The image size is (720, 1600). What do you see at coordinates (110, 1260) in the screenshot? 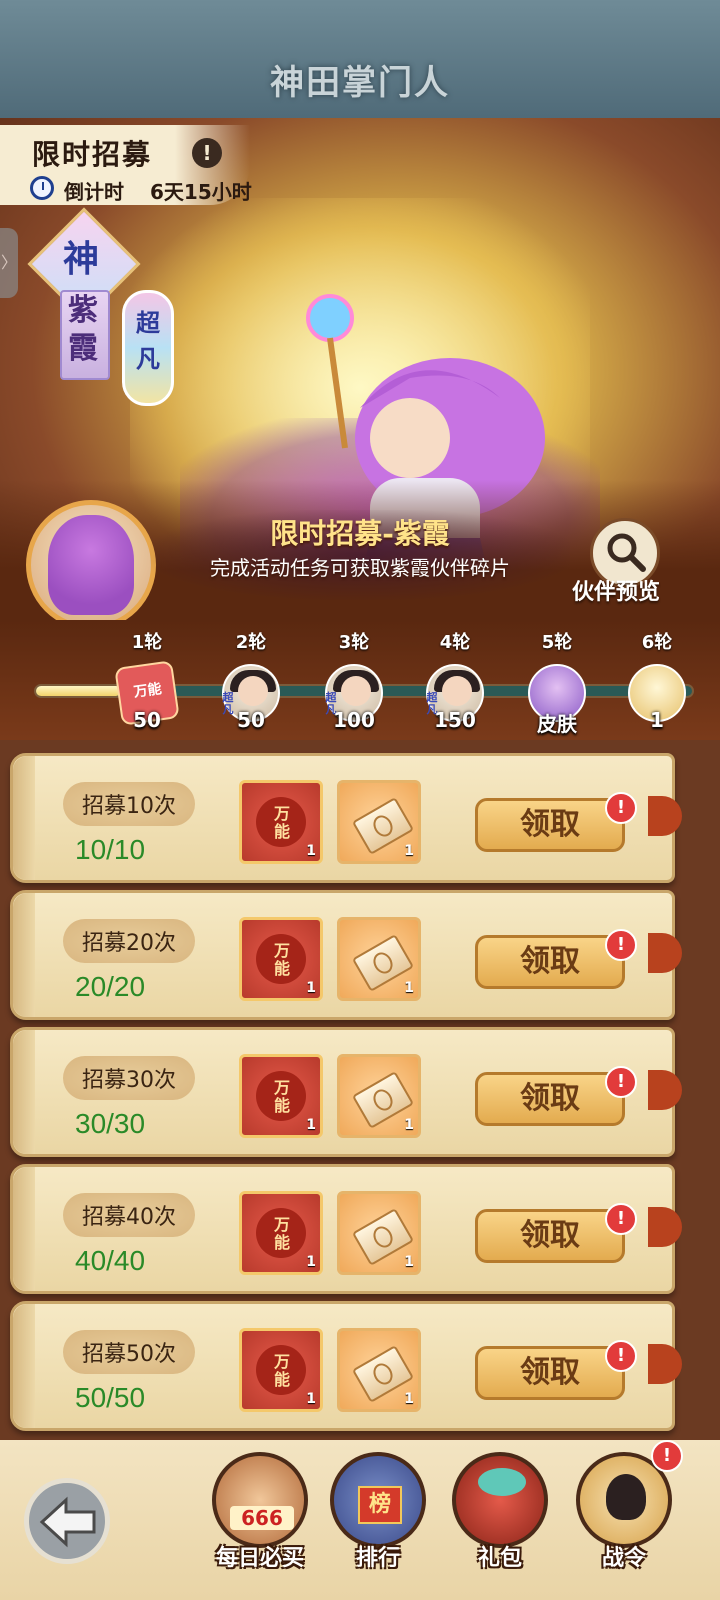
I see `task-progress: 40/40` at bounding box center [110, 1260].